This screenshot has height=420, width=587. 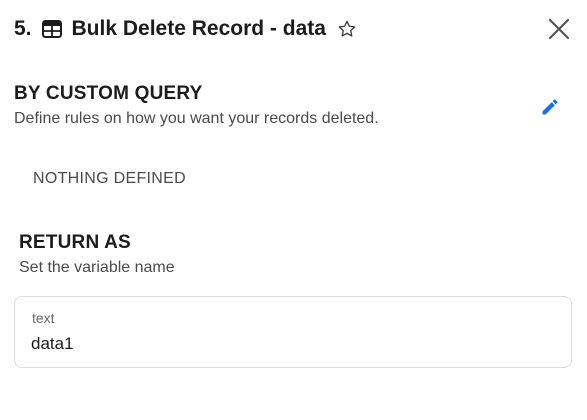 I want to click on edit-query-button, so click(x=550, y=107).